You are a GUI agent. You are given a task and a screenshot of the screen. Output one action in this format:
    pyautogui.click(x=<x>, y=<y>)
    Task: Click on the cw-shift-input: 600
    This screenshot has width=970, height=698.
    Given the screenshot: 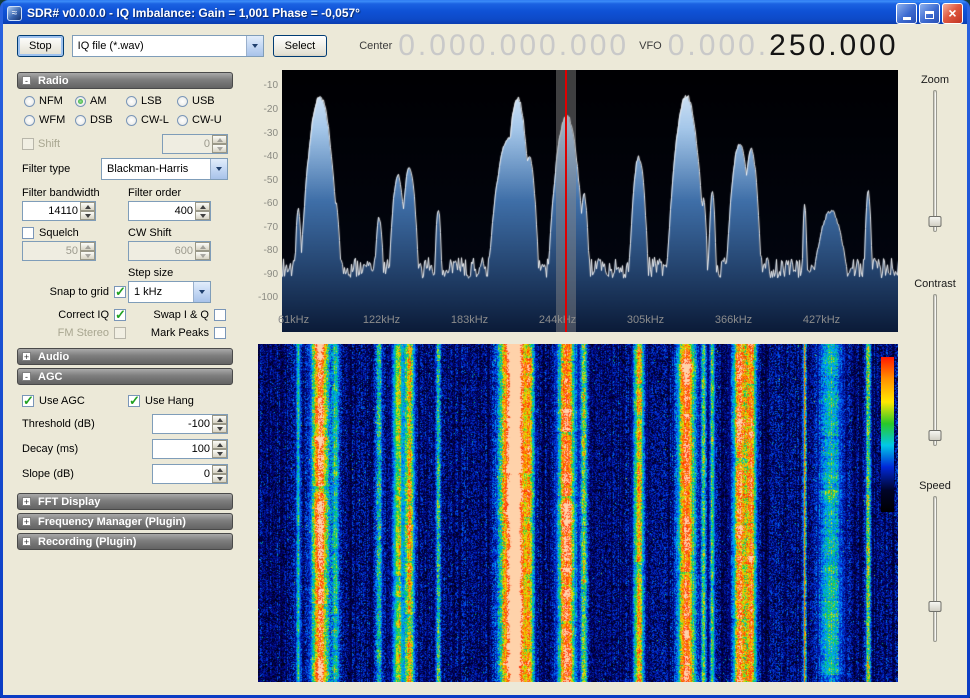 What is the action you would take?
    pyautogui.click(x=169, y=251)
    